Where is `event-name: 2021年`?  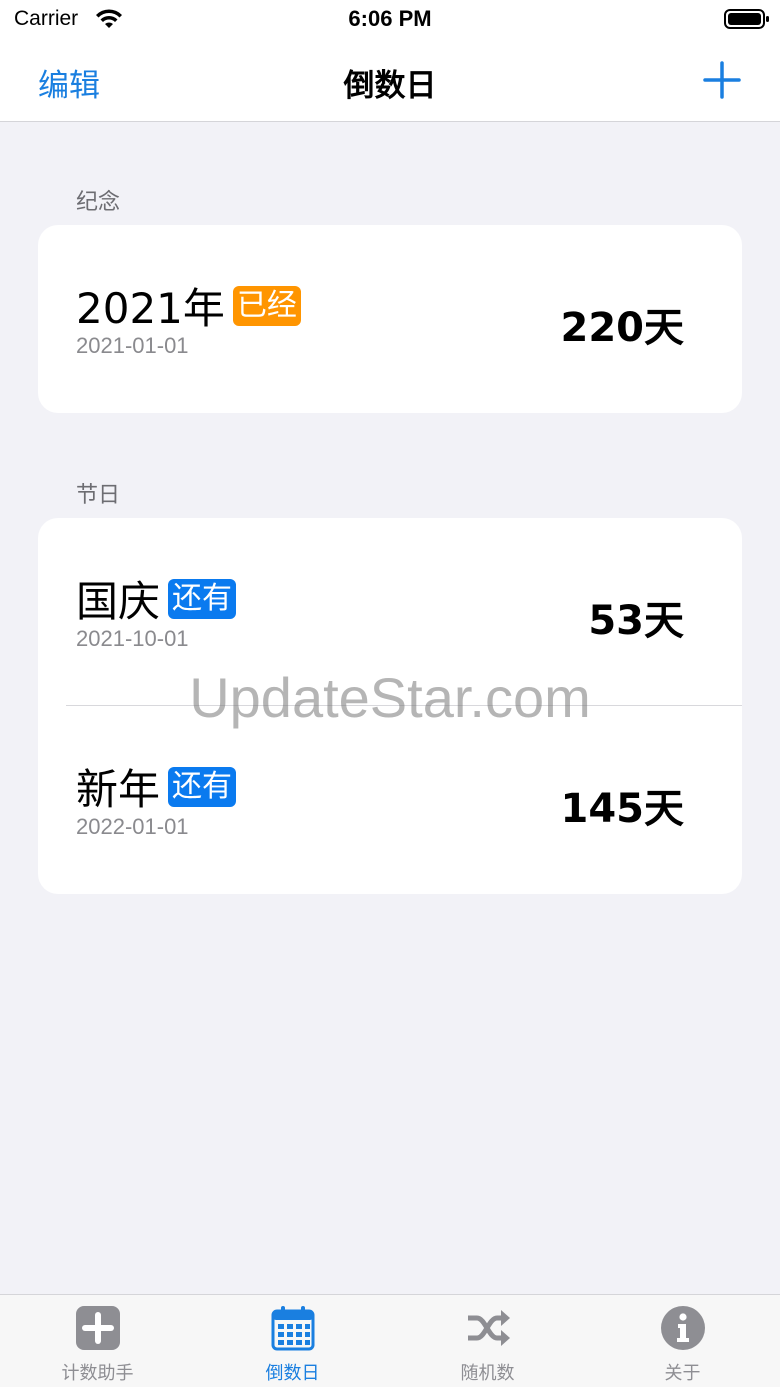
event-name: 2021年 is located at coordinates (150, 308).